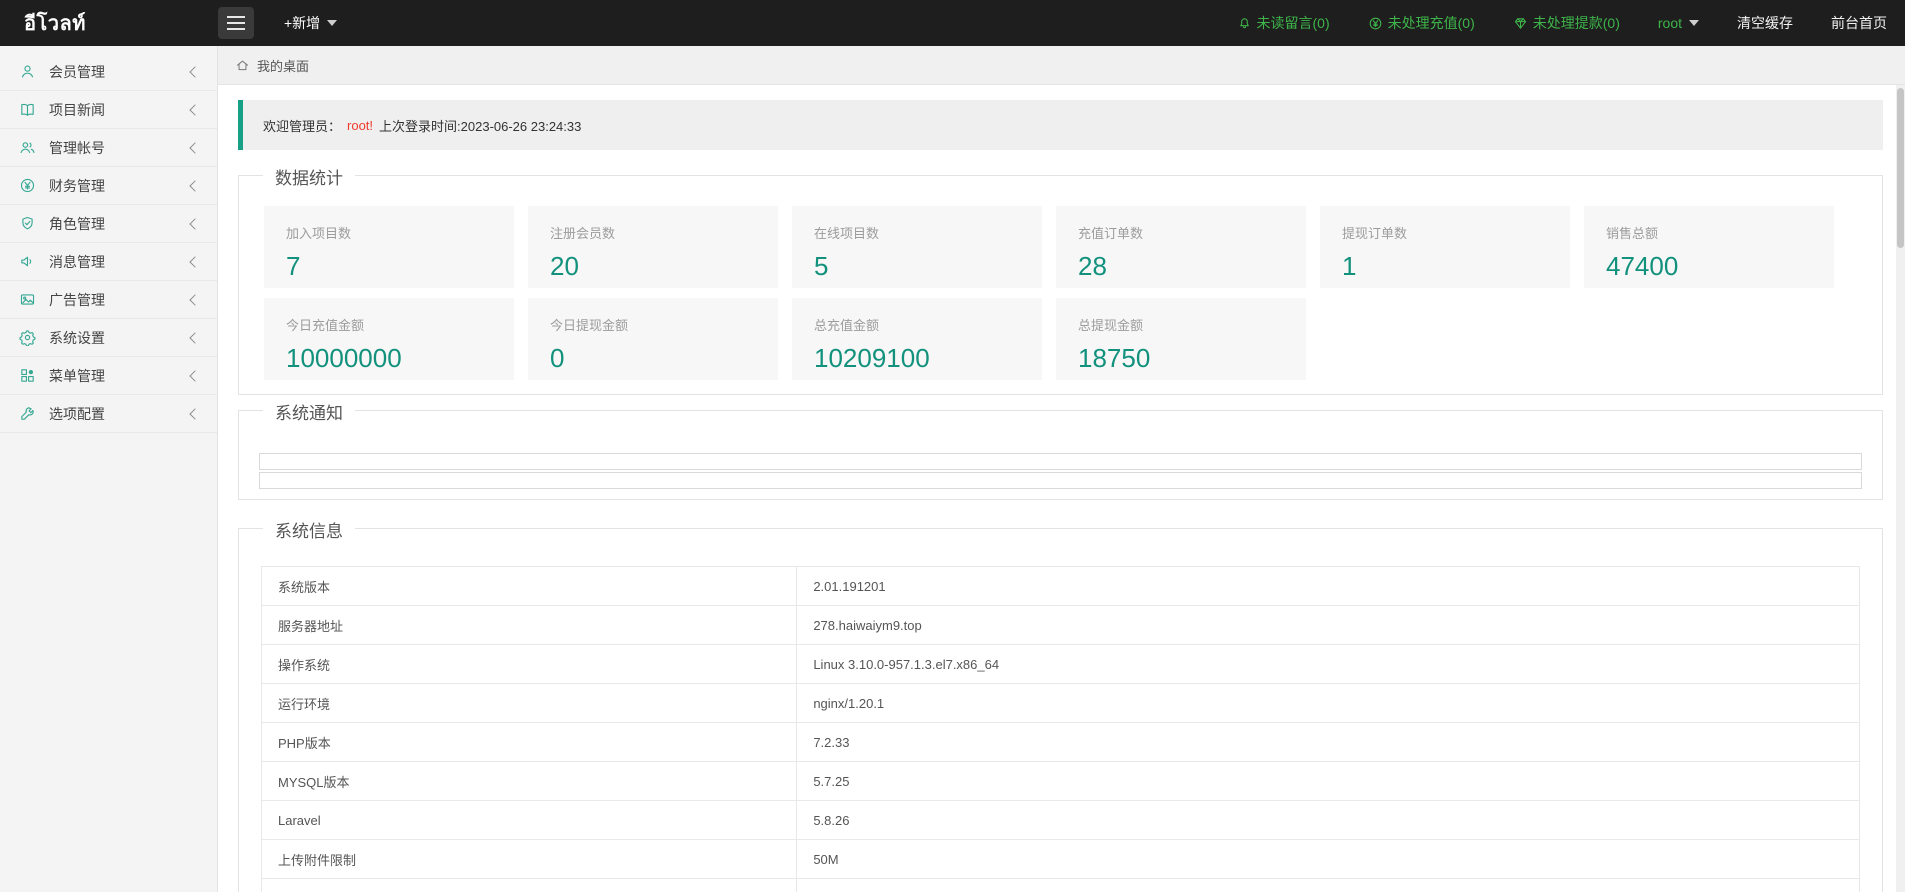  Describe the element at coordinates (1060, 820) in the screenshot. I see `table-row: Laravel 5.8.26` at that location.